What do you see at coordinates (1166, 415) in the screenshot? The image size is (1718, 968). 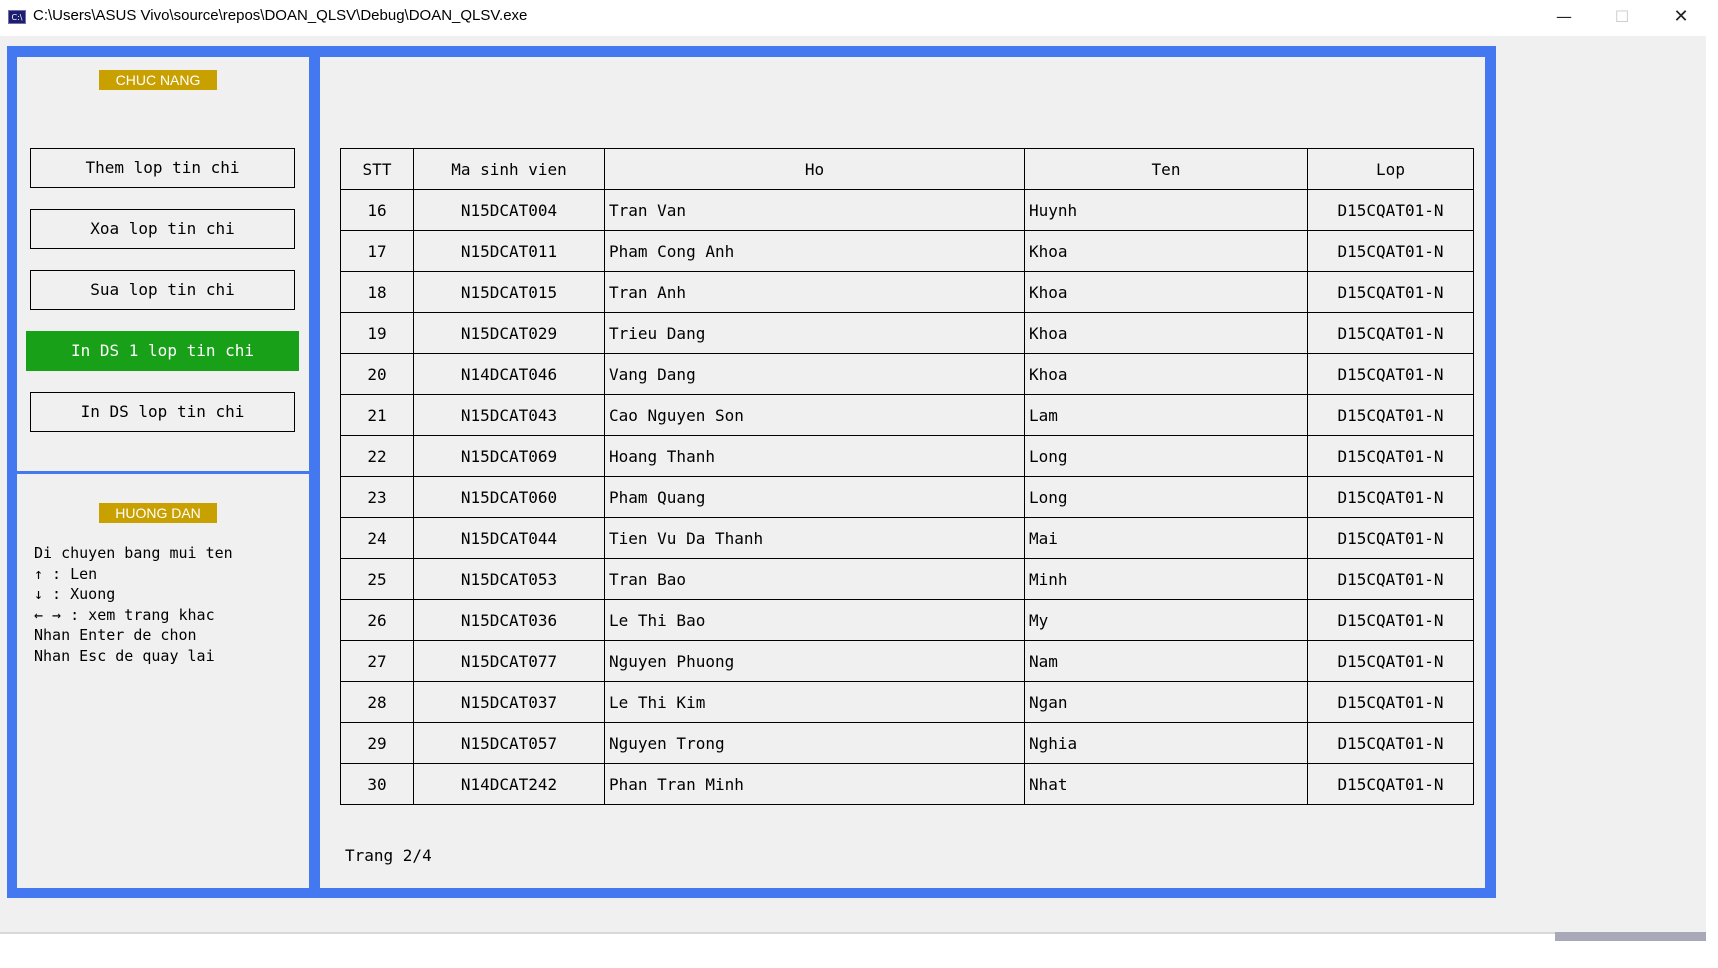 I see `cell-first-name: Lam` at bounding box center [1166, 415].